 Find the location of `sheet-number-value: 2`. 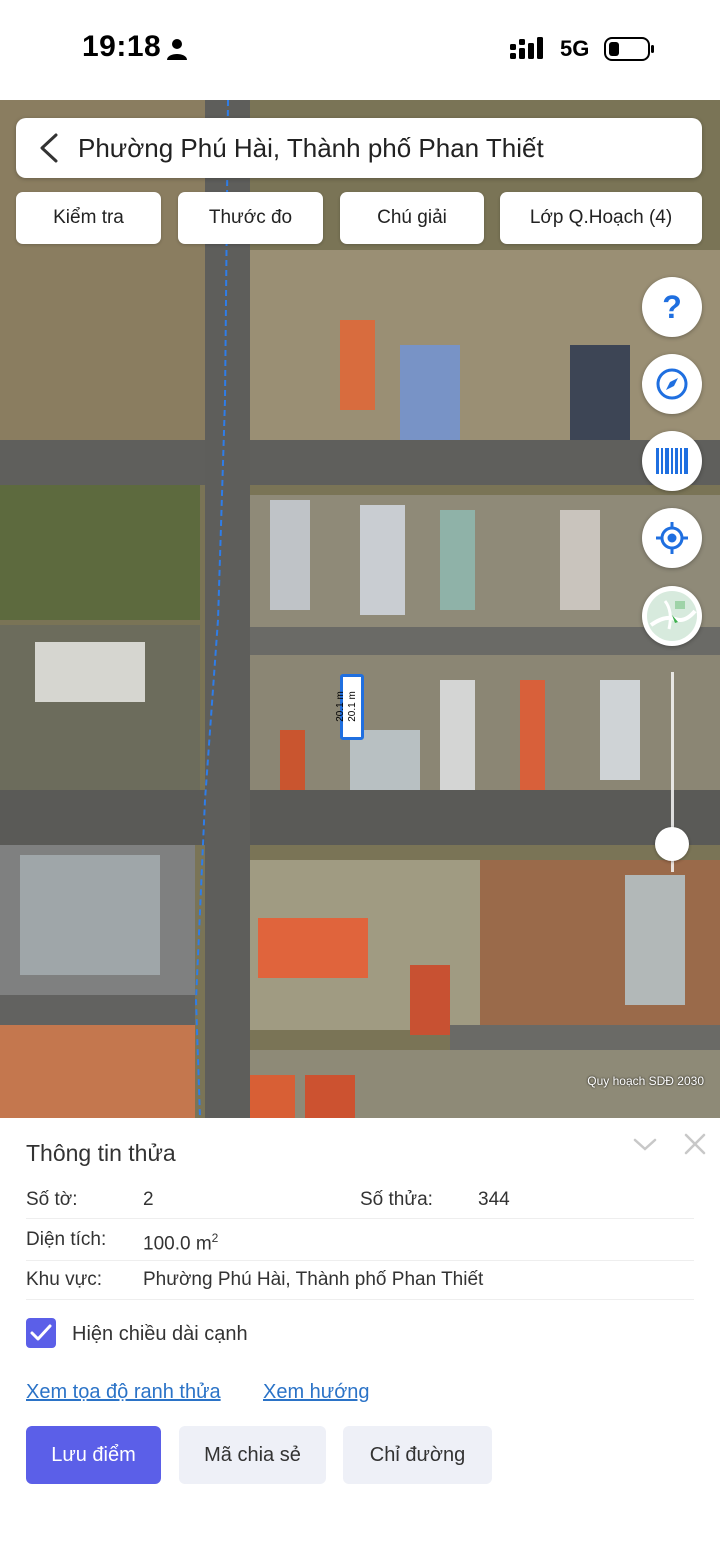

sheet-number-value: 2 is located at coordinates (148, 1199).